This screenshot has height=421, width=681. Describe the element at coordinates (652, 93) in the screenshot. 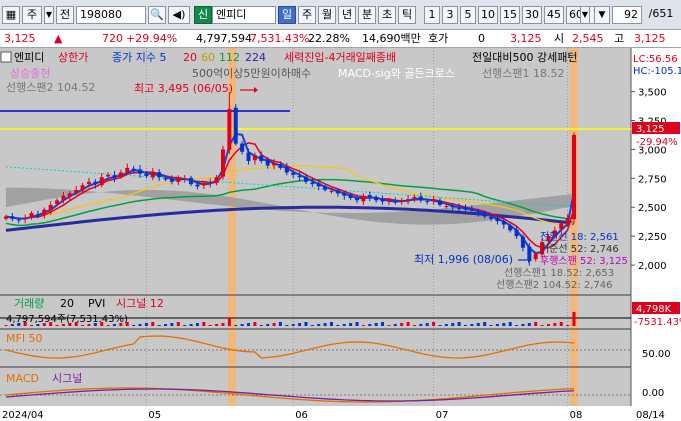

I see `price-tick-label: 3,500` at that location.